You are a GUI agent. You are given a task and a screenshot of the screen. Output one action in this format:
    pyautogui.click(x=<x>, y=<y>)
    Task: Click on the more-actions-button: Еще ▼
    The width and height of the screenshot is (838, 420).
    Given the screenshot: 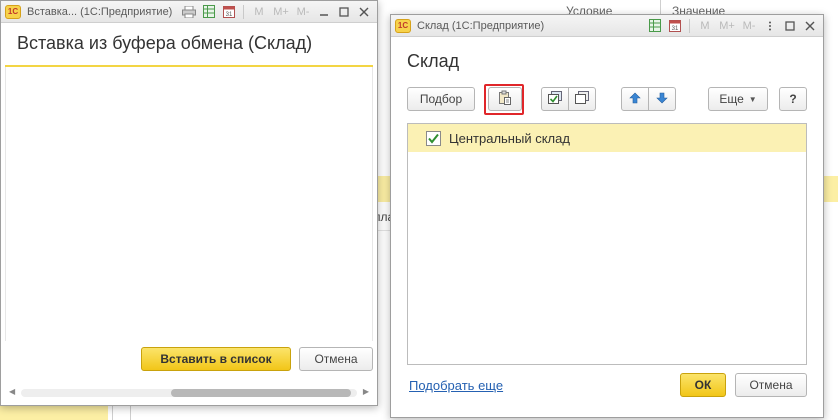 What is the action you would take?
    pyautogui.click(x=738, y=99)
    